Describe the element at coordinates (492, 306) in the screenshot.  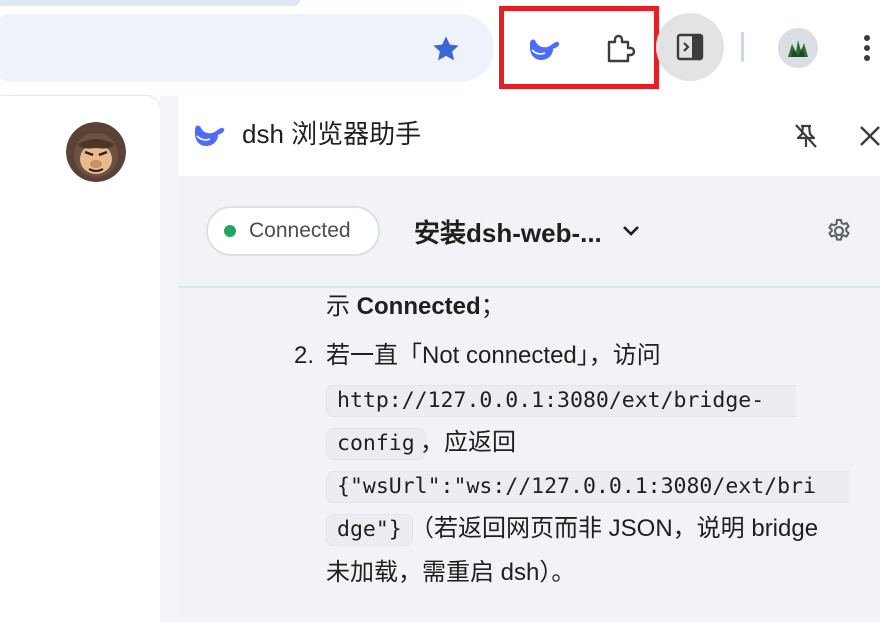
I see `message-text: ；` at that location.